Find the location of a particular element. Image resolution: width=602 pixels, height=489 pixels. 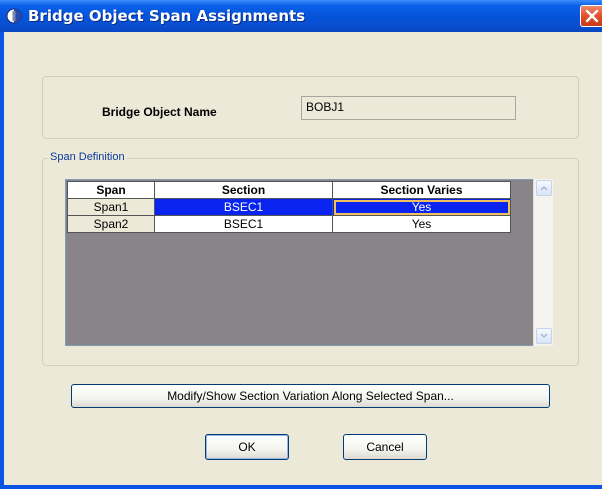

table-row: Span2 BSEC1 Yes is located at coordinates (289, 224).